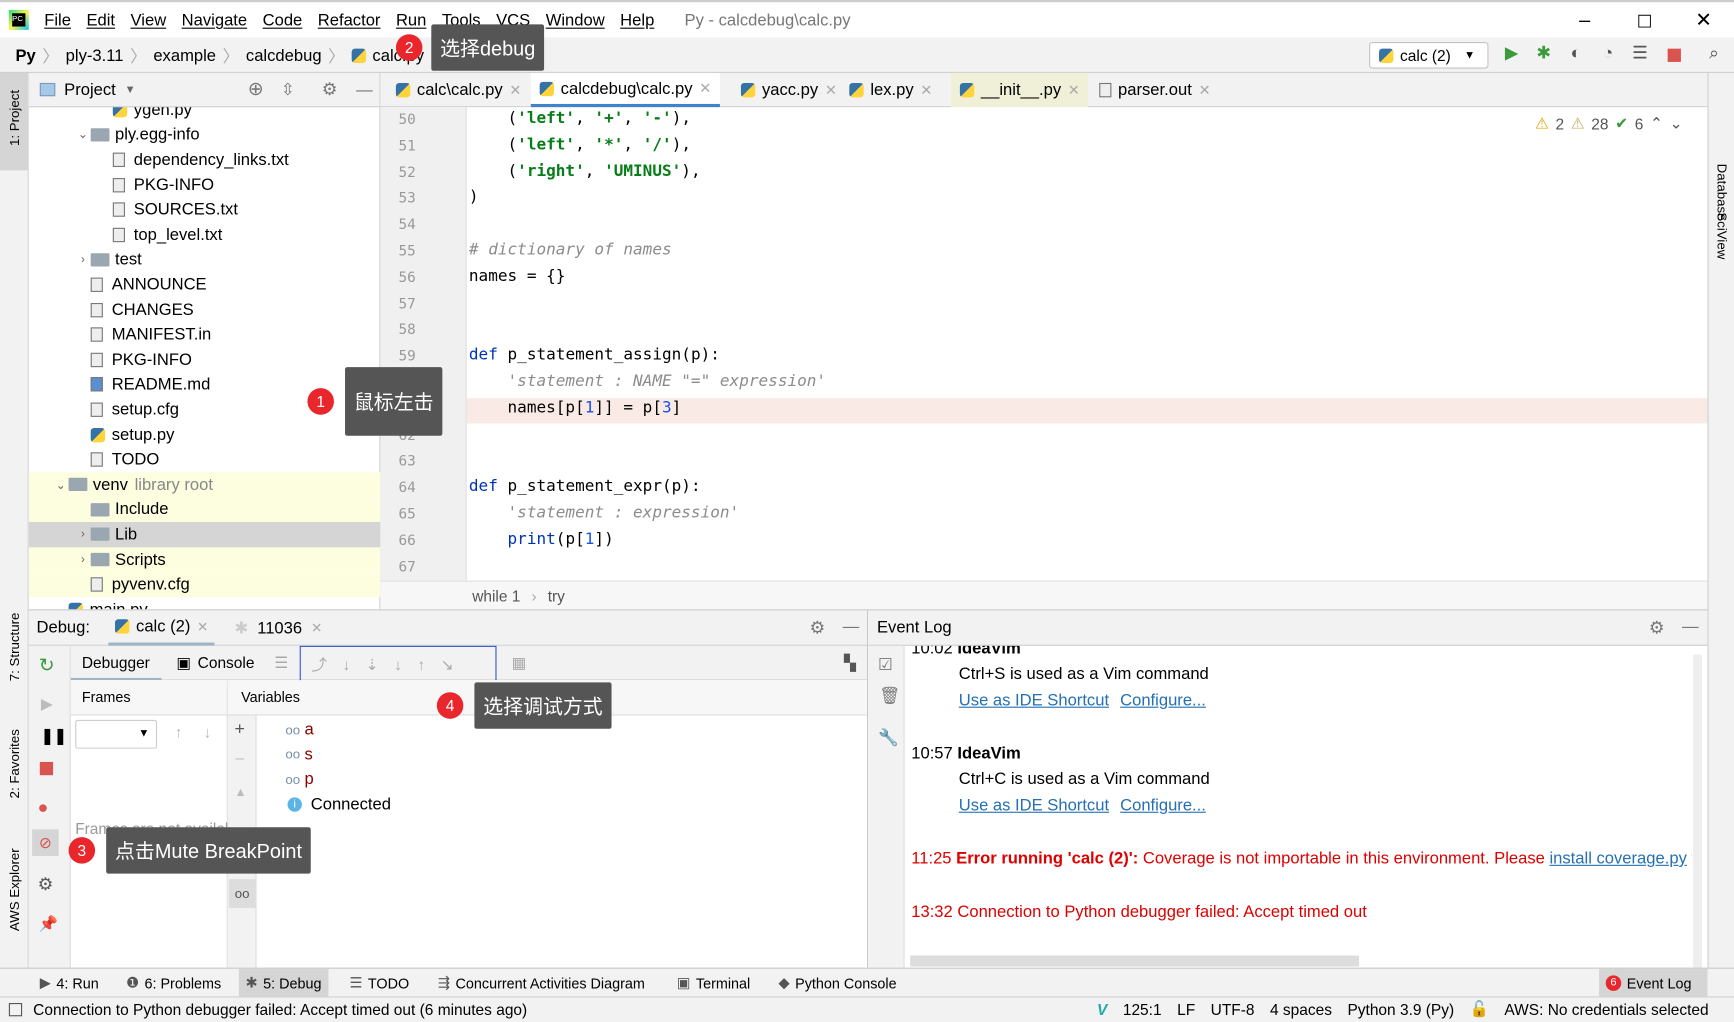 The width and height of the screenshot is (1734, 1022). Describe the element at coordinates (1703, 20) in the screenshot. I see `close-button: ✕` at that location.